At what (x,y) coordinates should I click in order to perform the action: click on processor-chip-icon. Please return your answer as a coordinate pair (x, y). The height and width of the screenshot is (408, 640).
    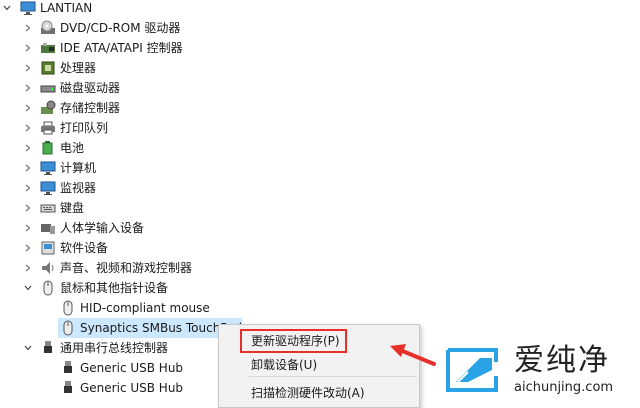
    Looking at the image, I should click on (48, 68).